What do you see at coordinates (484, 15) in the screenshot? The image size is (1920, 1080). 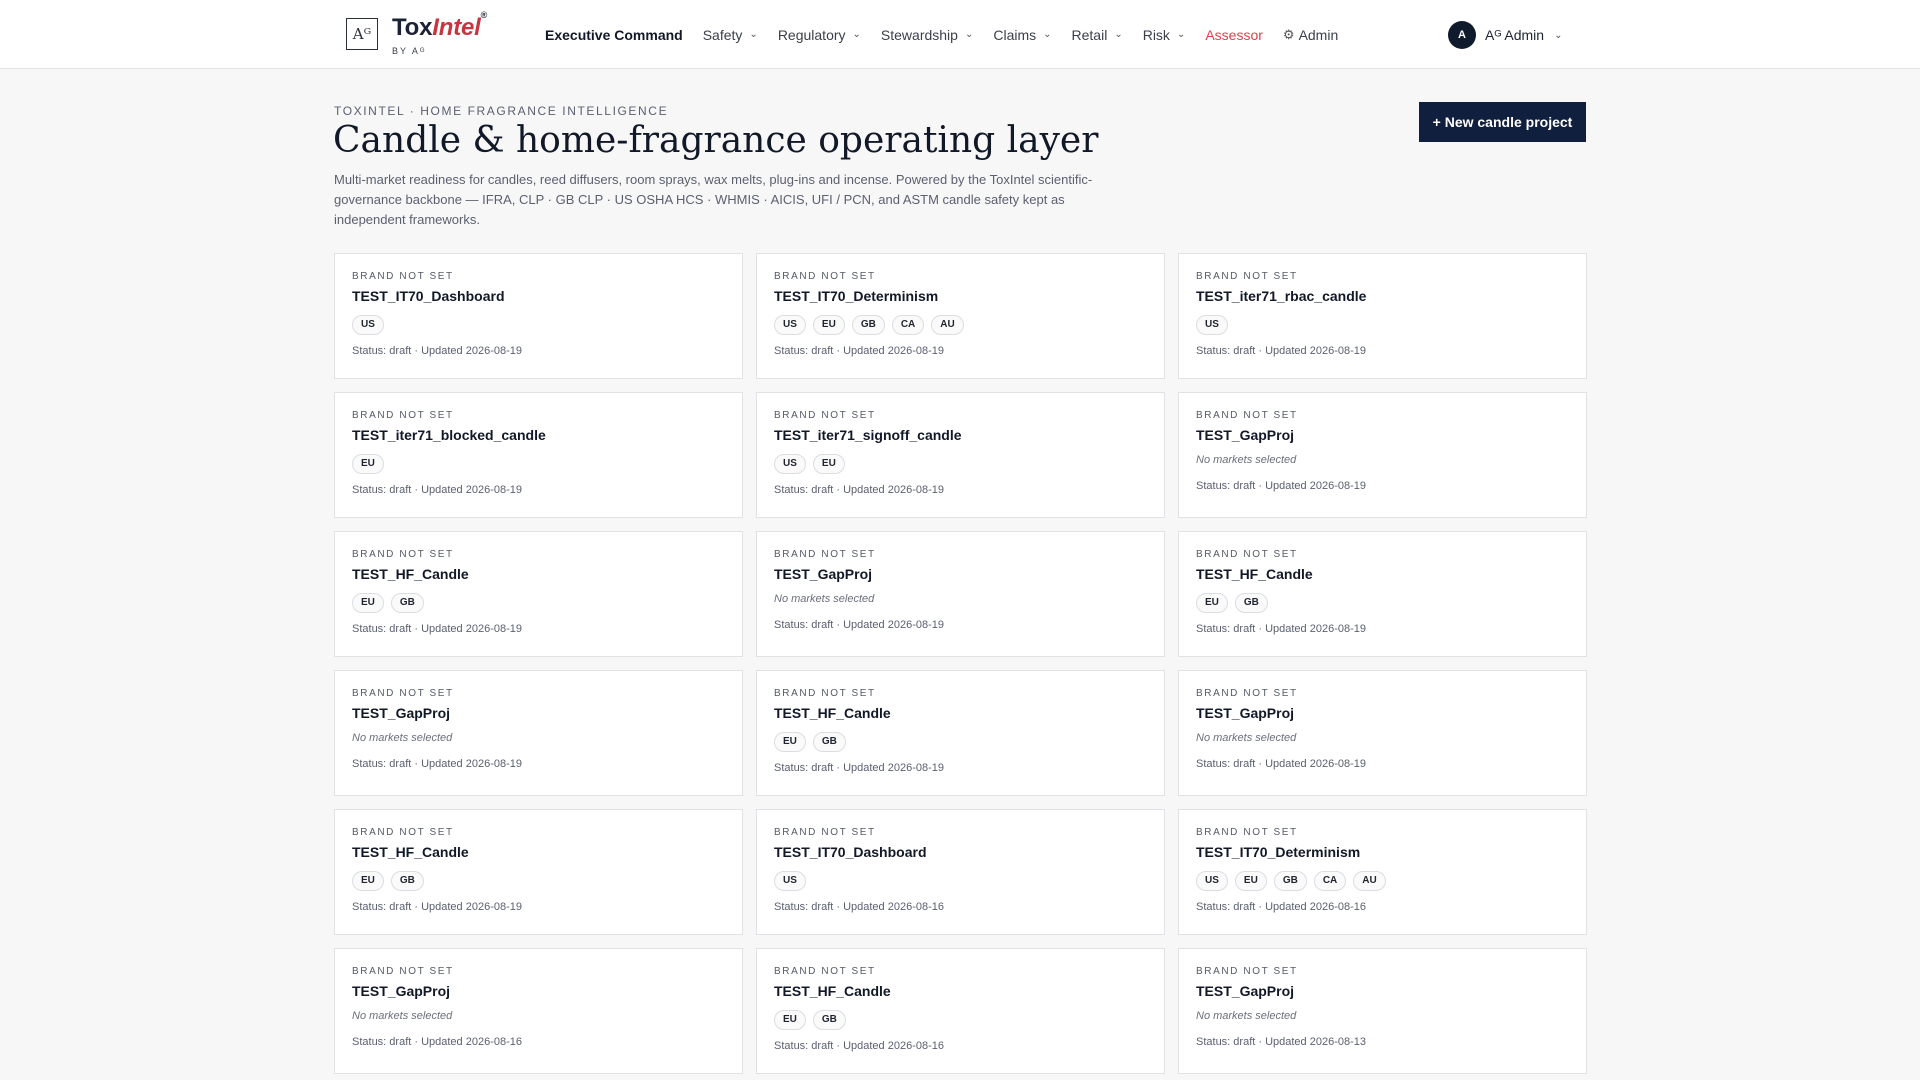 I see `logo-registered-mark: ®` at bounding box center [484, 15].